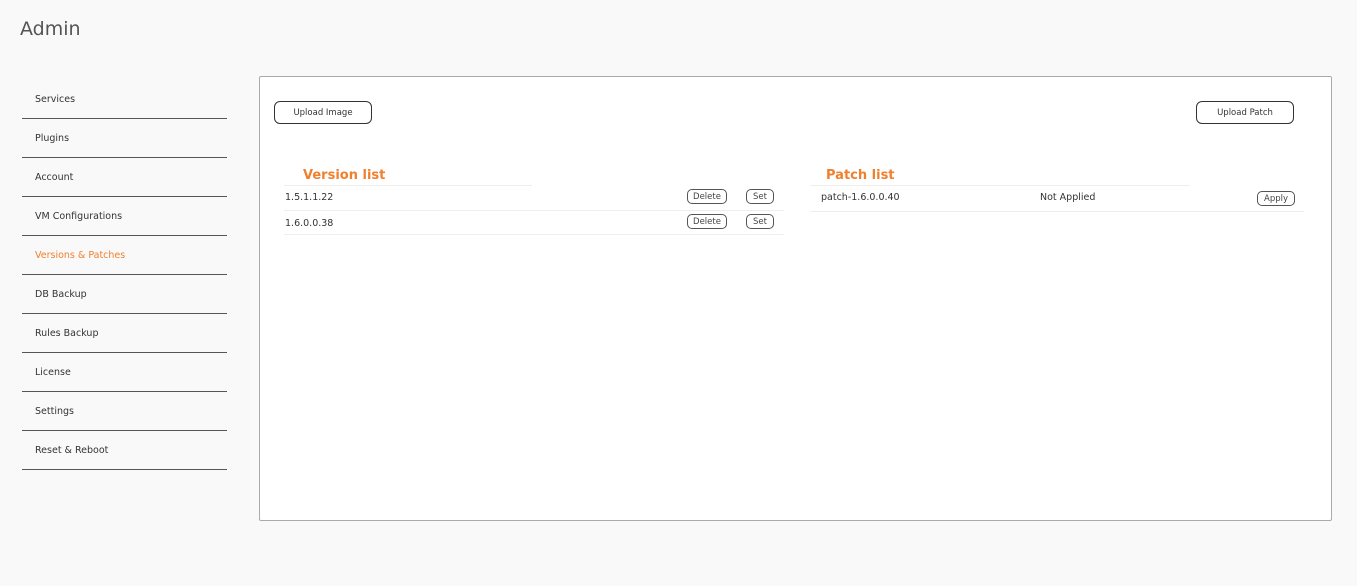  Describe the element at coordinates (67, 333) in the screenshot. I see `sidebar-item-label: Rules Backup` at that location.